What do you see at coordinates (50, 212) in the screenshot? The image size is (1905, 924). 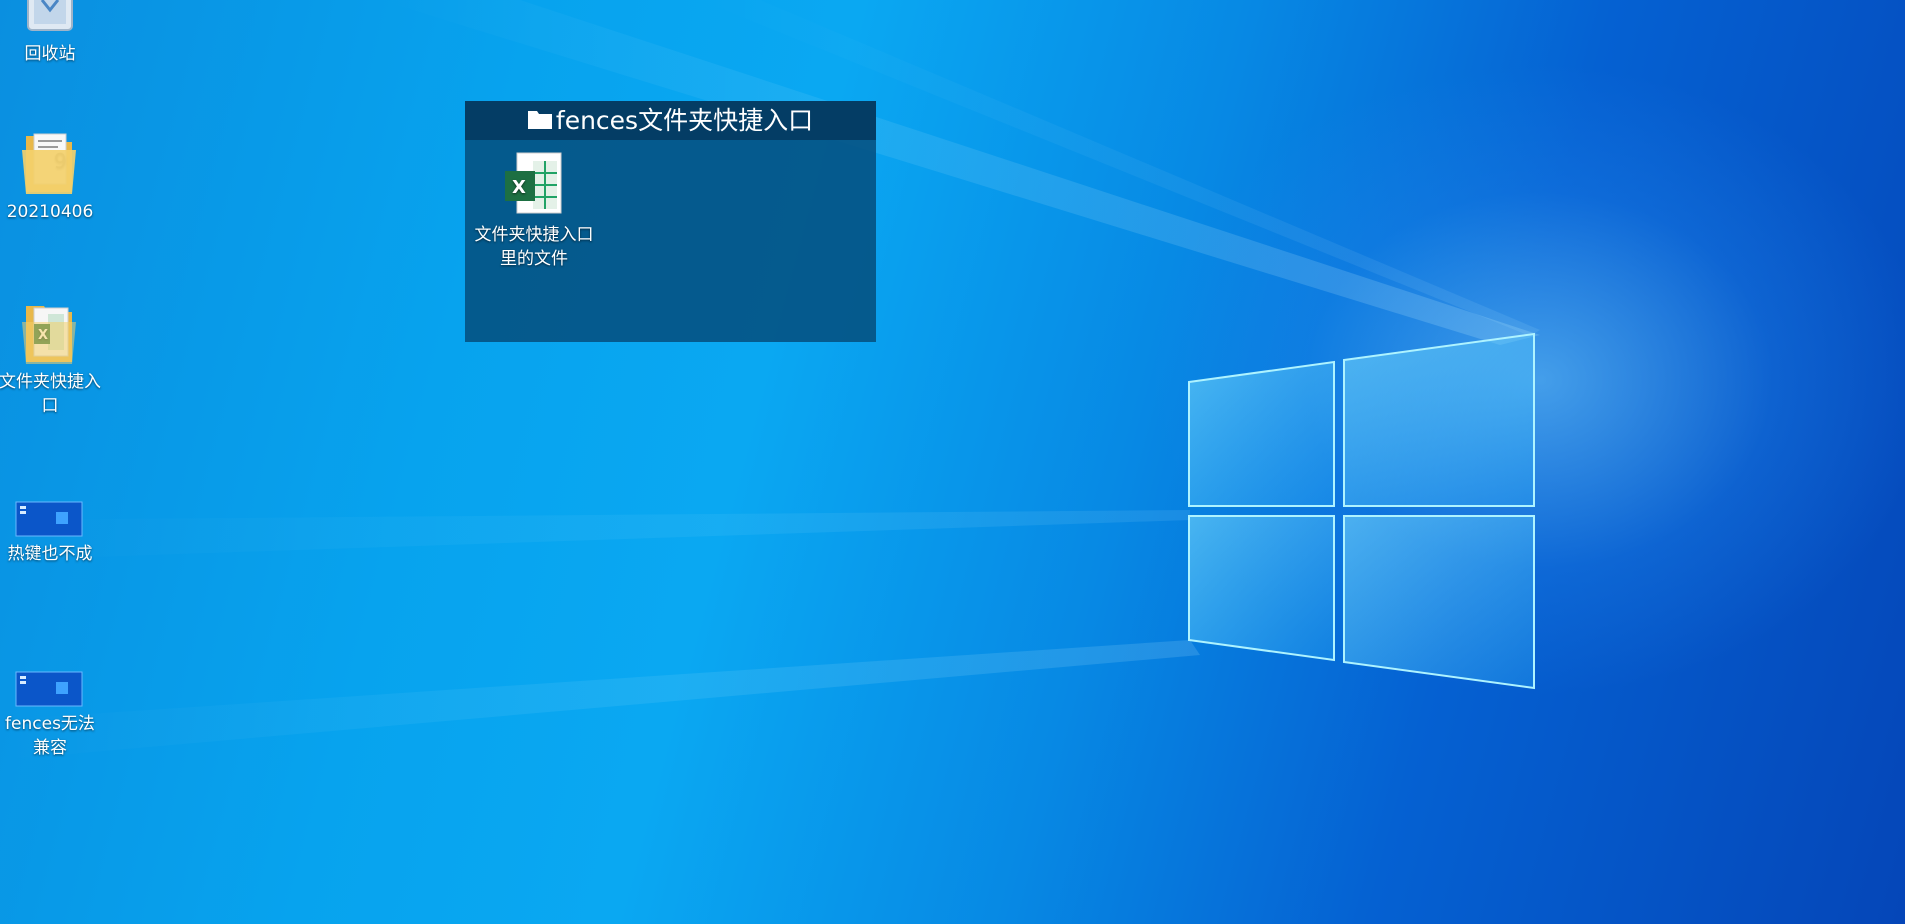 I see `desktop-icon-label: 20210406` at bounding box center [50, 212].